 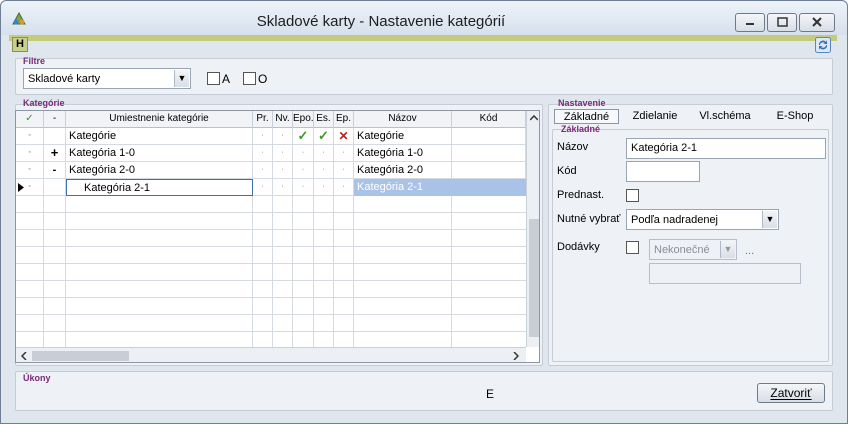 I want to click on refresh-icon, so click(x=823, y=45).